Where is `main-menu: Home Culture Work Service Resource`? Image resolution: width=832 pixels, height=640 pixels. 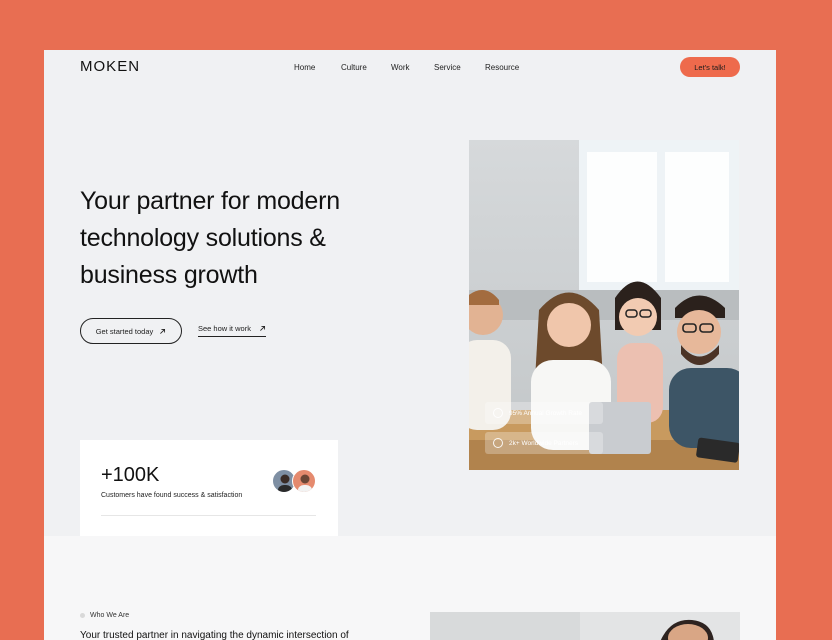 main-menu: Home Culture Work Service Resource is located at coordinates (406, 67).